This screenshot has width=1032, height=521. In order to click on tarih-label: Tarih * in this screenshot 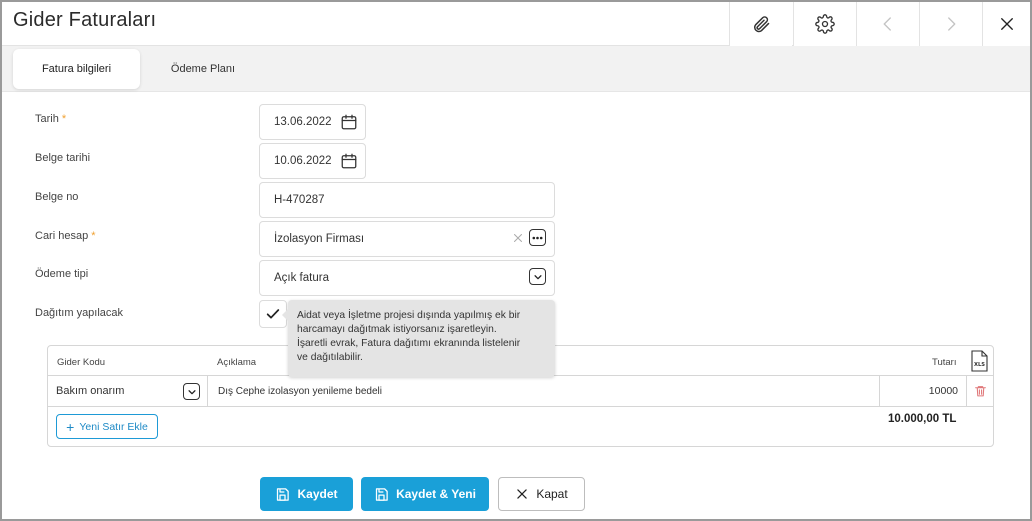, I will do `click(51, 119)`.